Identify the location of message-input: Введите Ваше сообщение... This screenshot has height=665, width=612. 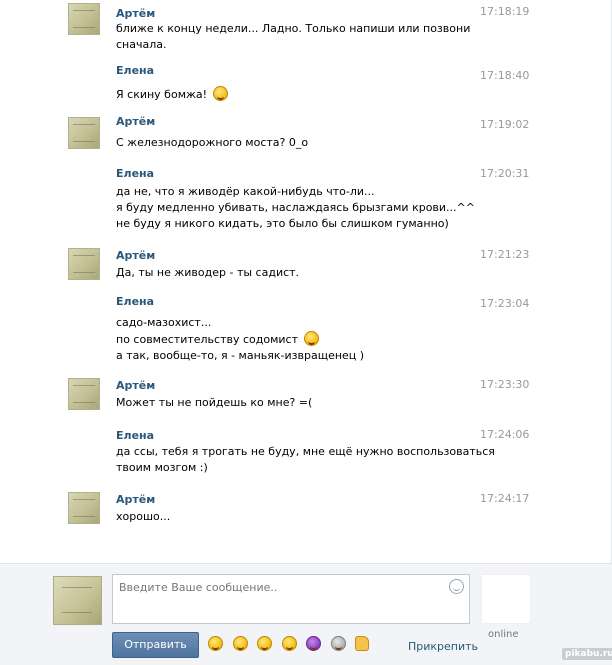
(291, 599).